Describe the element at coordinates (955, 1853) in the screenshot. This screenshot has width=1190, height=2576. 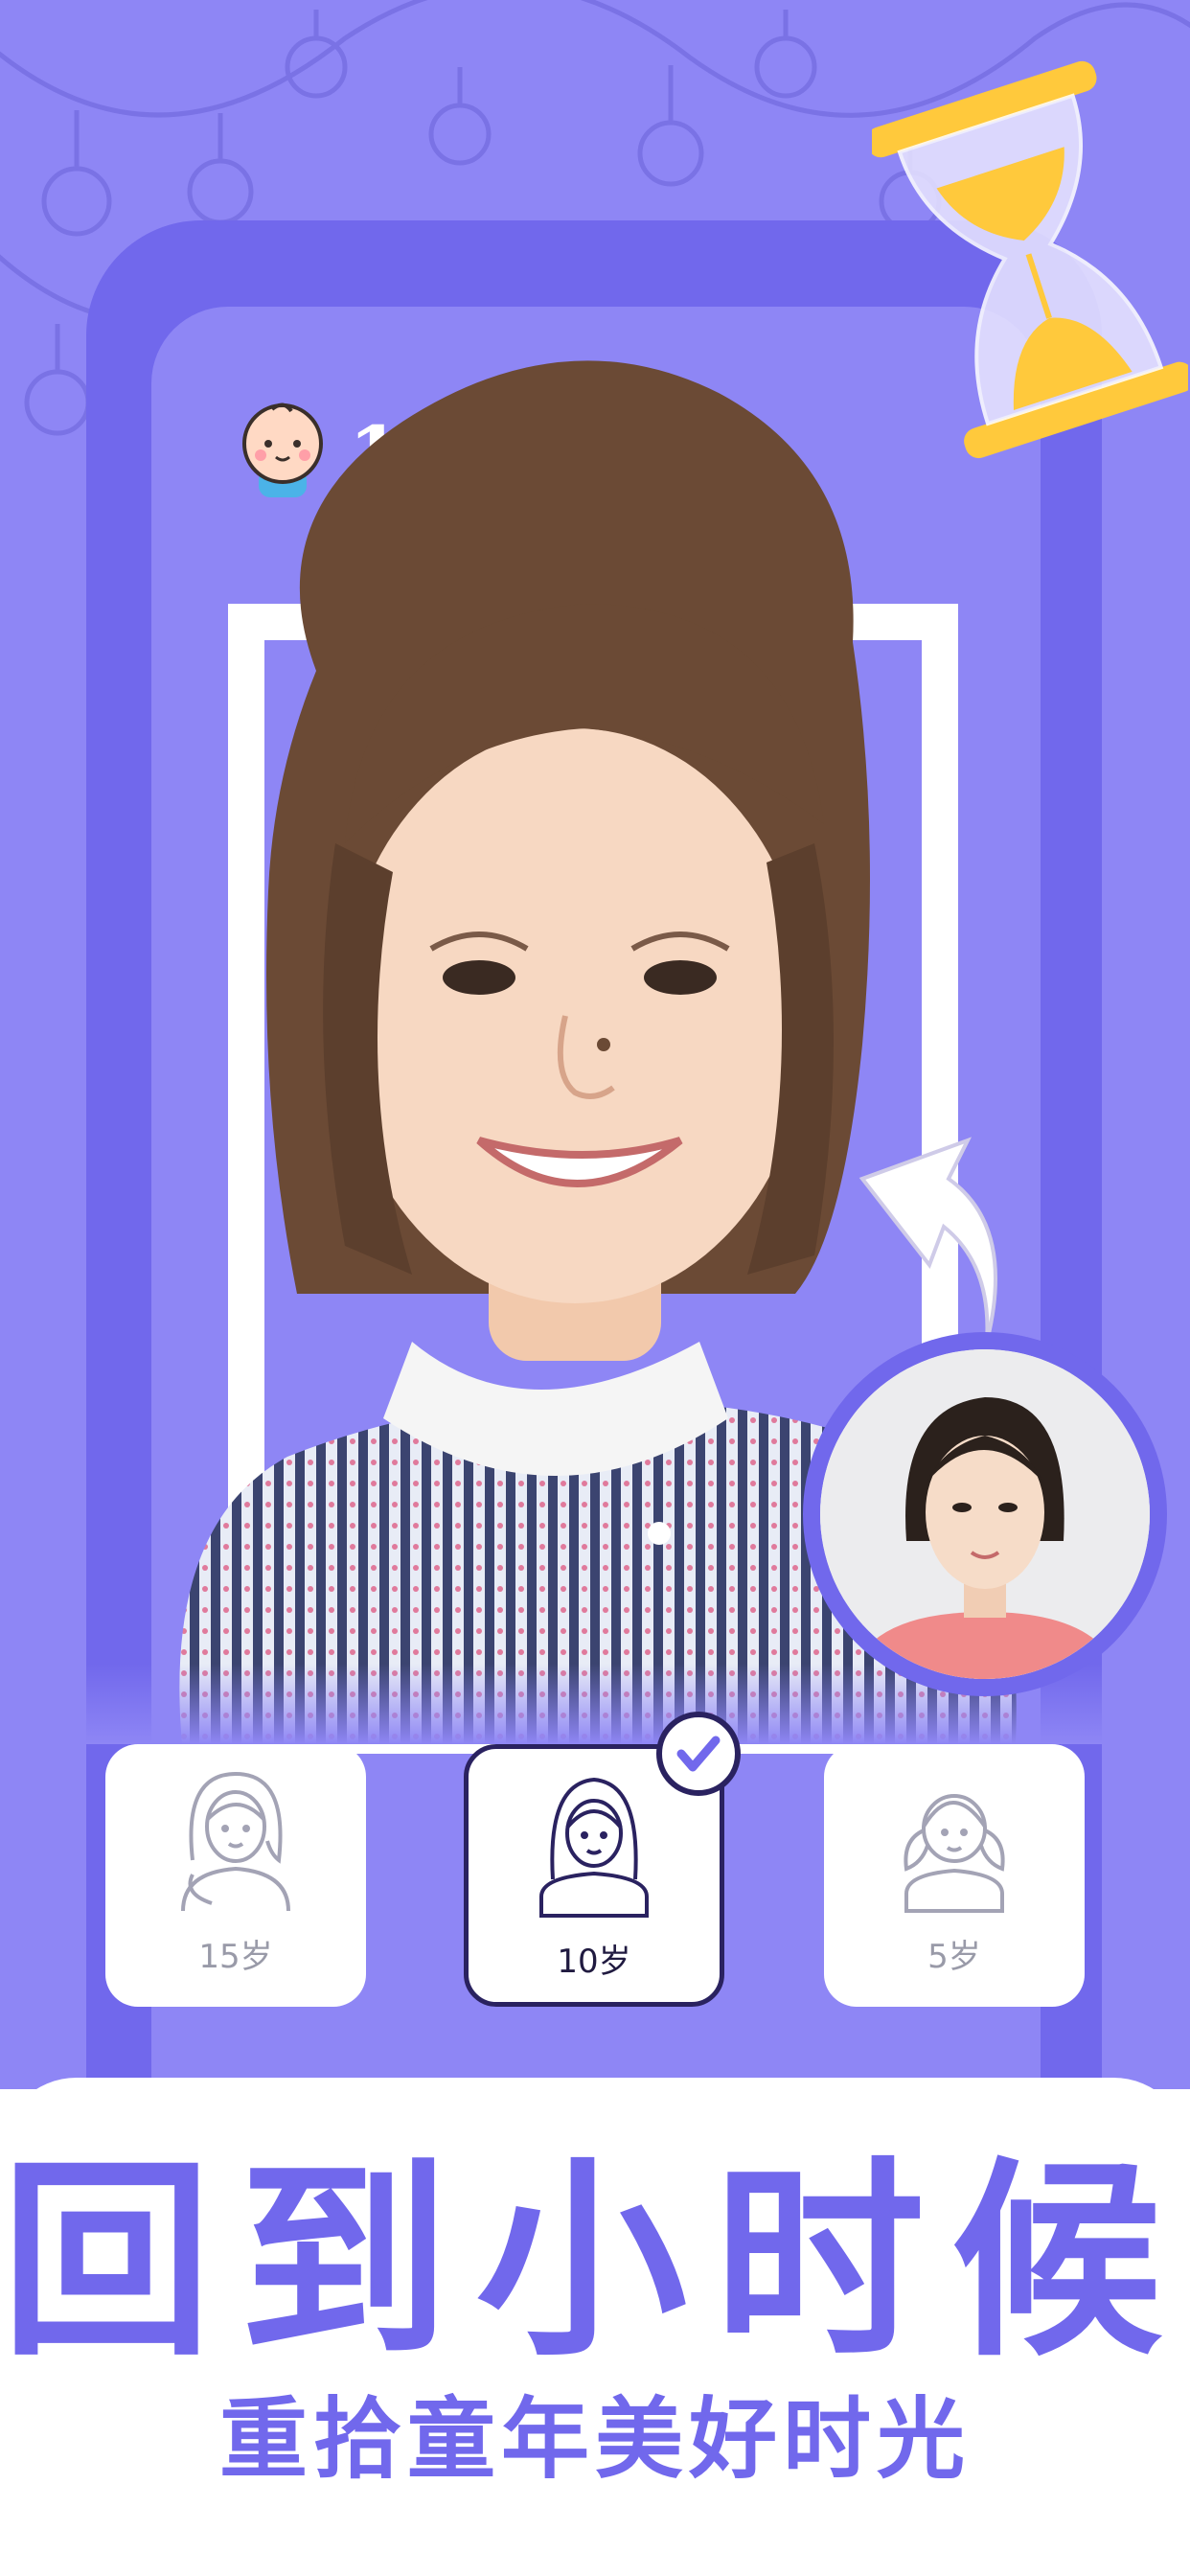
I see `toddler-girl-icon` at that location.